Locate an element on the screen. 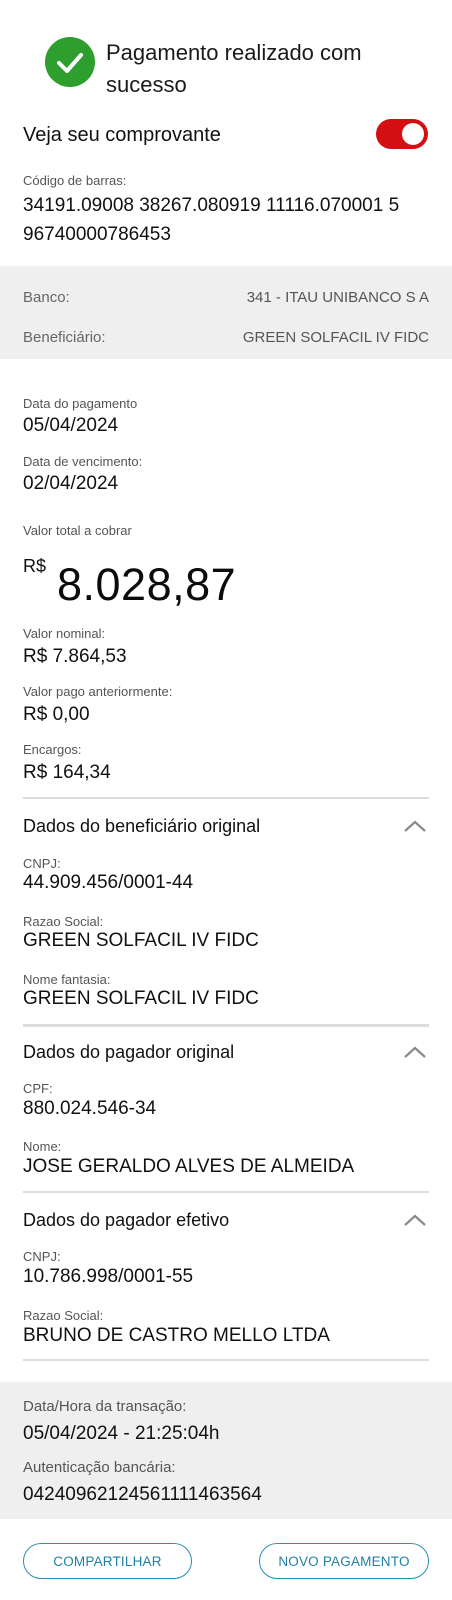  nominal-label: Valor nominal: is located at coordinates (64, 633).